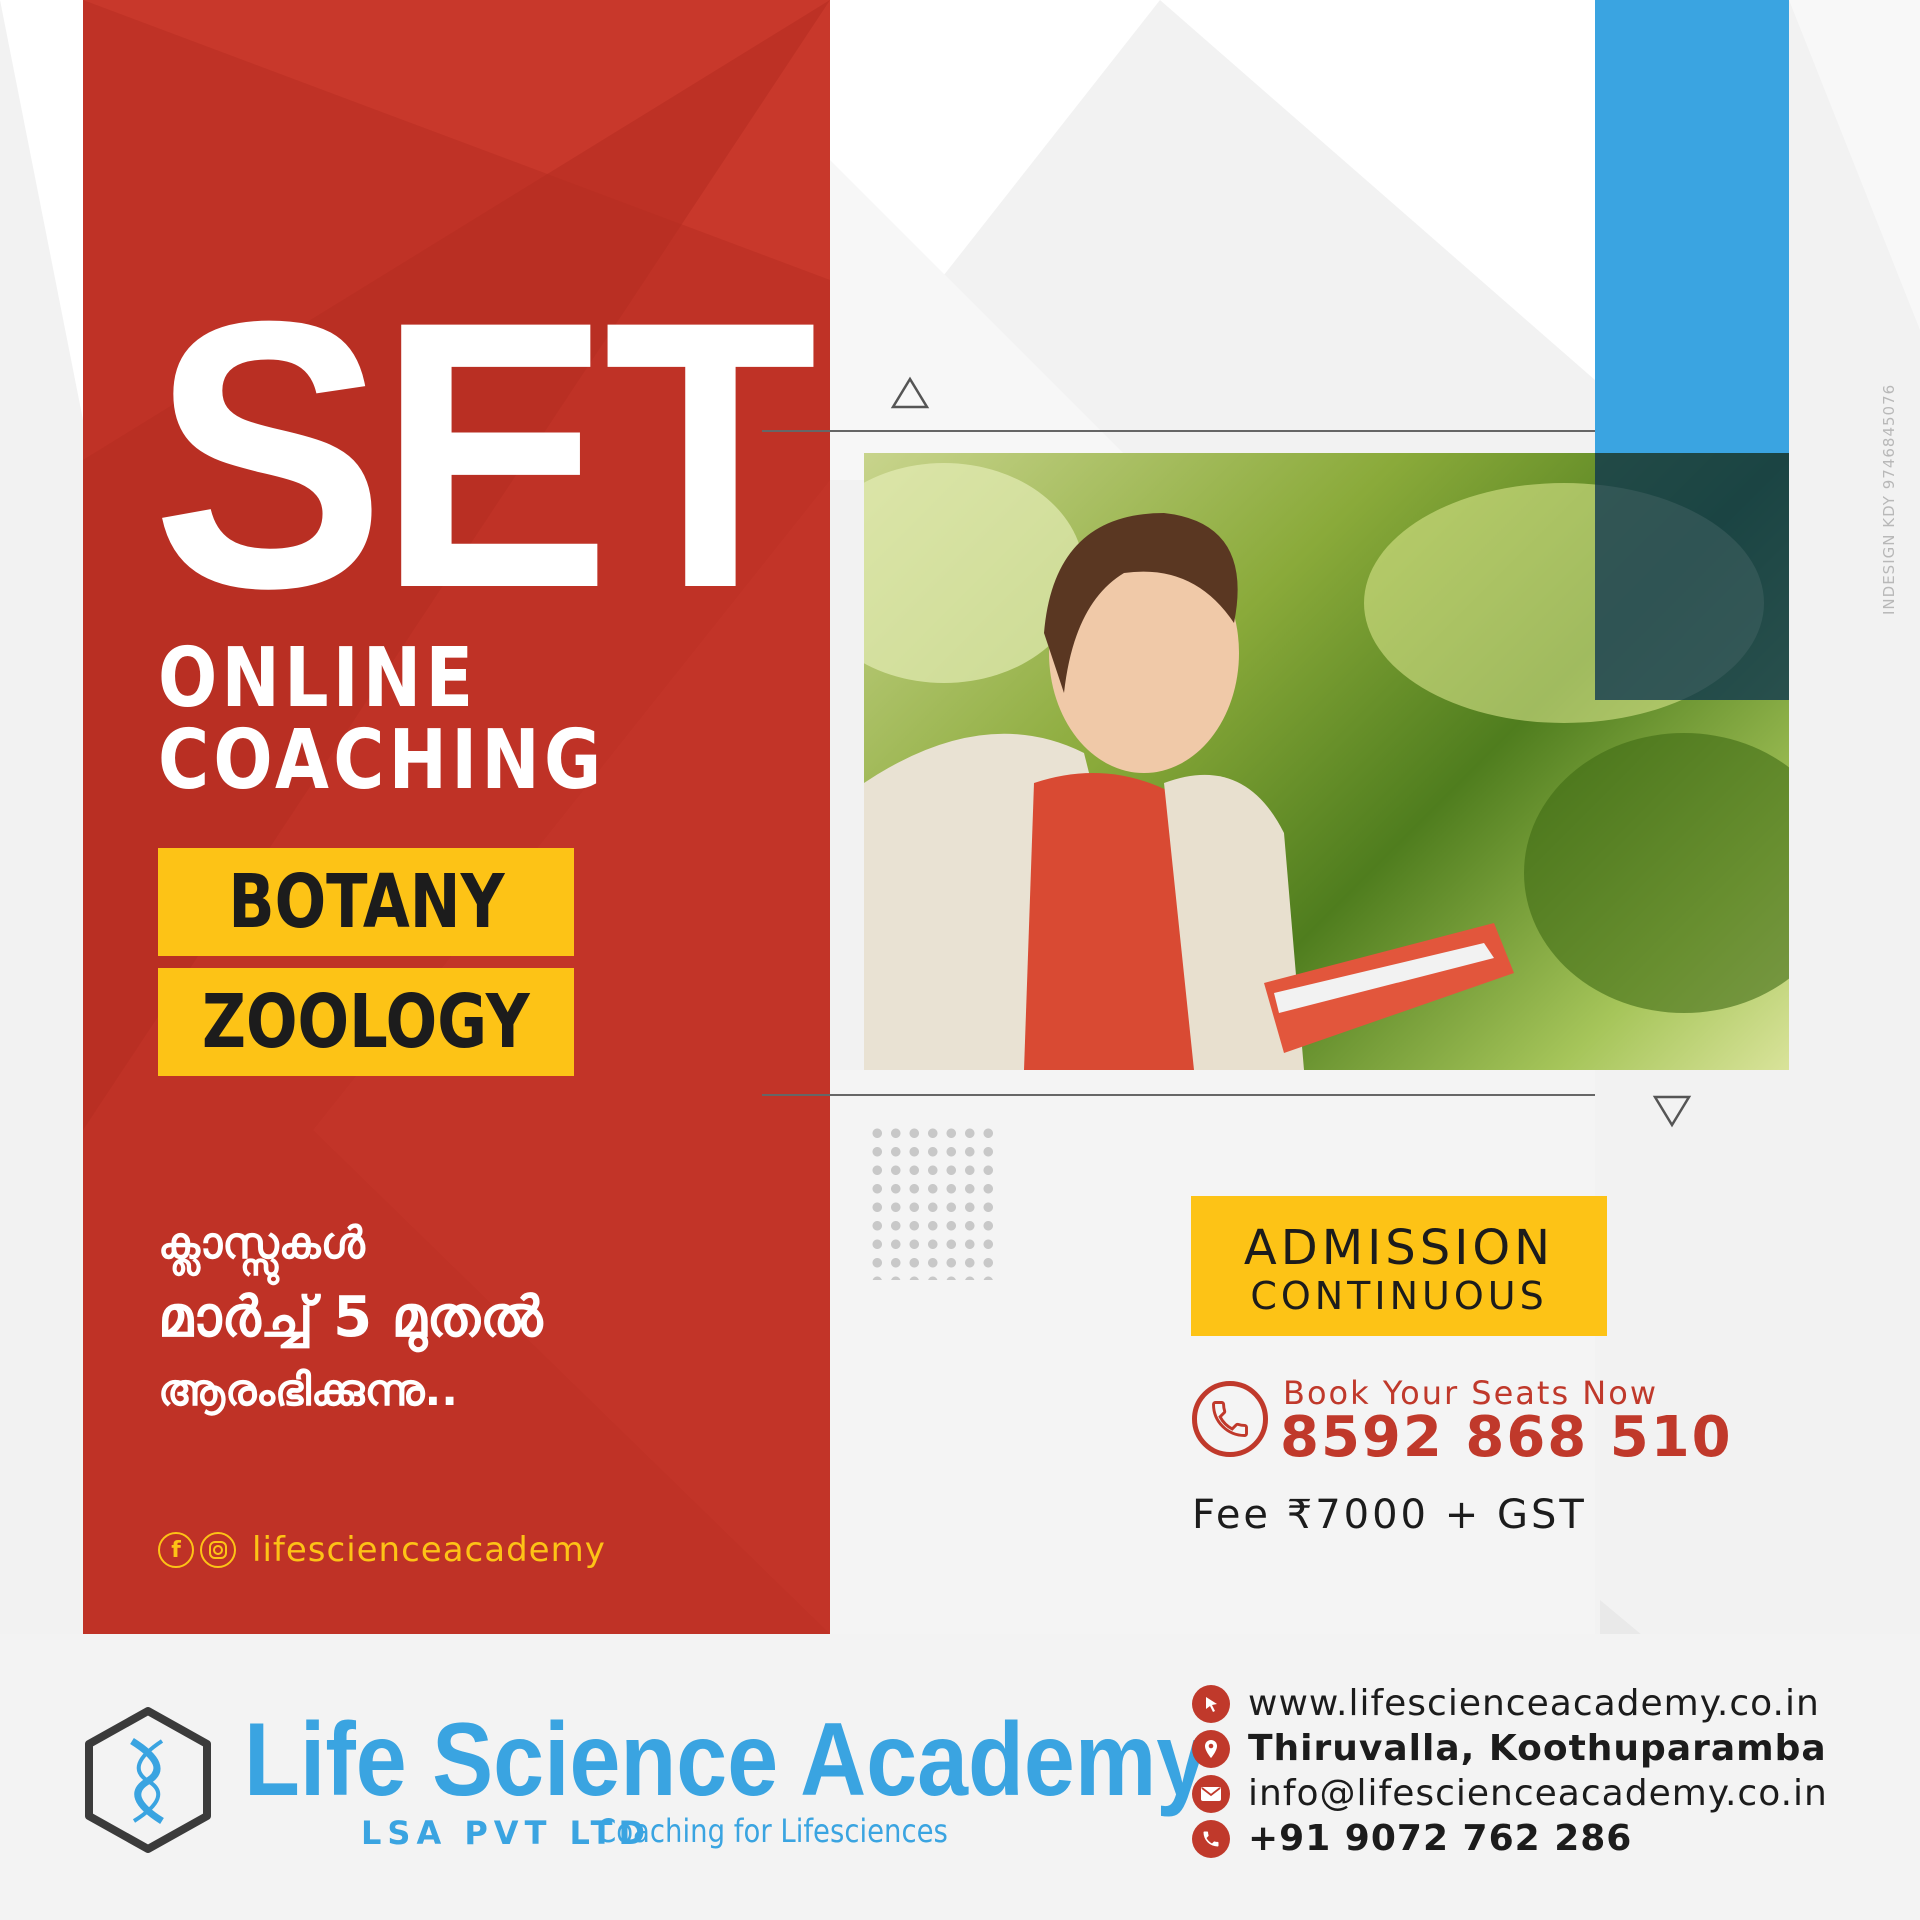  What do you see at coordinates (1389, 1515) in the screenshot?
I see `fee-text: Fee ₹7000 + GST` at bounding box center [1389, 1515].